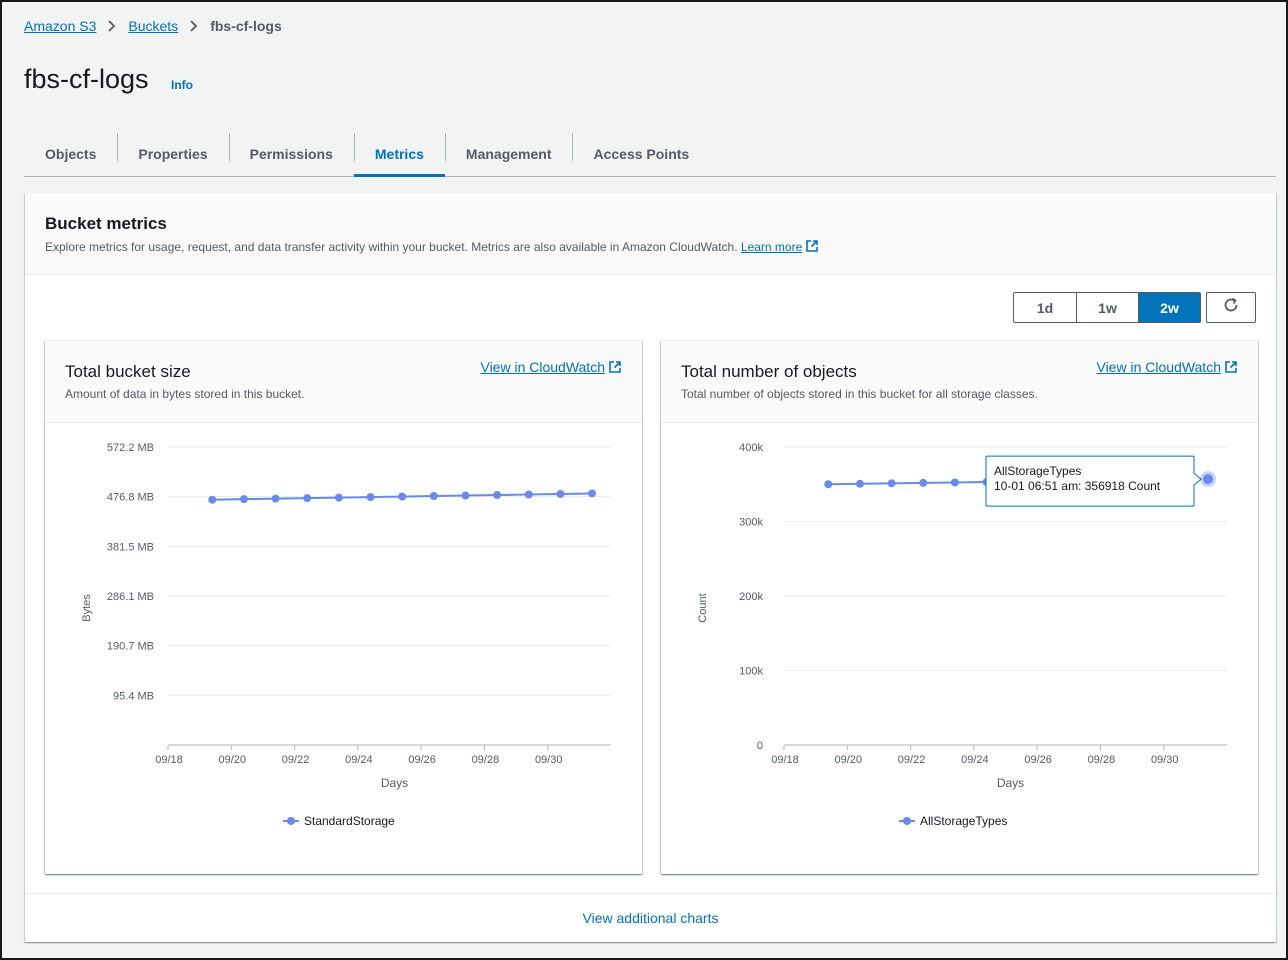 This screenshot has height=960, width=1288. What do you see at coordinates (182, 85) in the screenshot?
I see `info-link: Info` at bounding box center [182, 85].